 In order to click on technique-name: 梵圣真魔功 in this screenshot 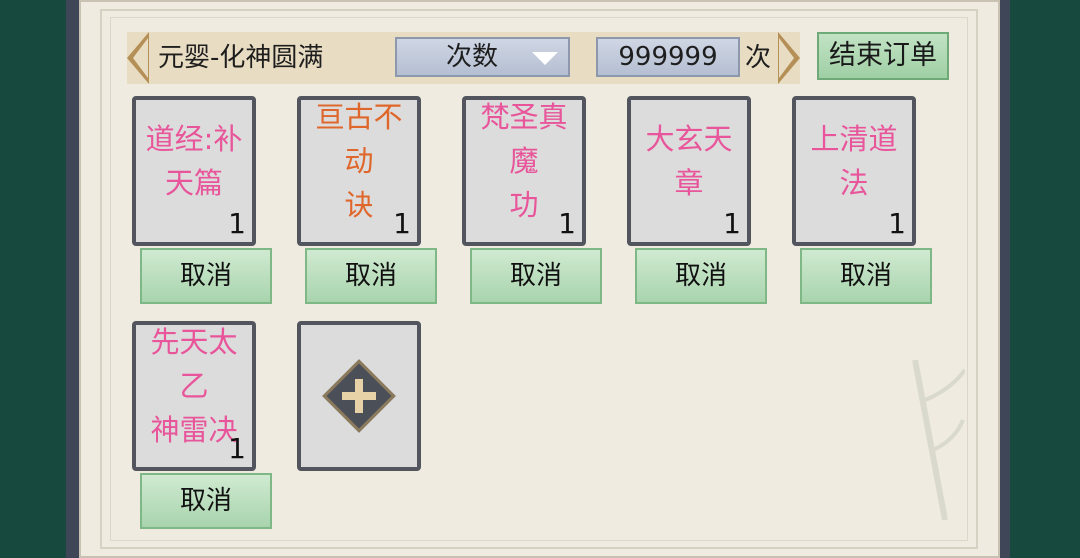, I will do `click(524, 161)`.